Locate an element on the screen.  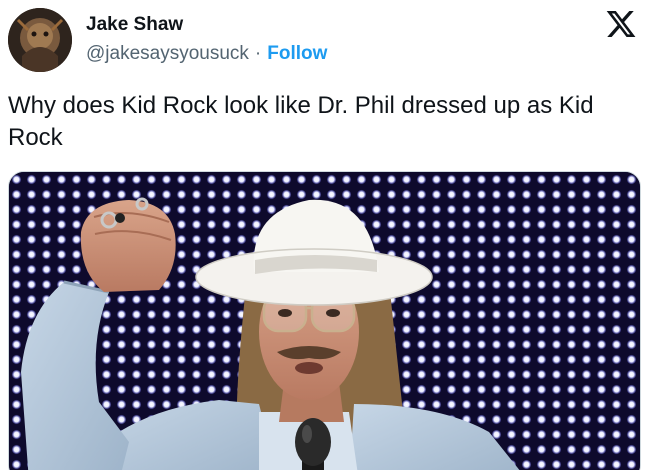
author-avatar is located at coordinates (40, 40).